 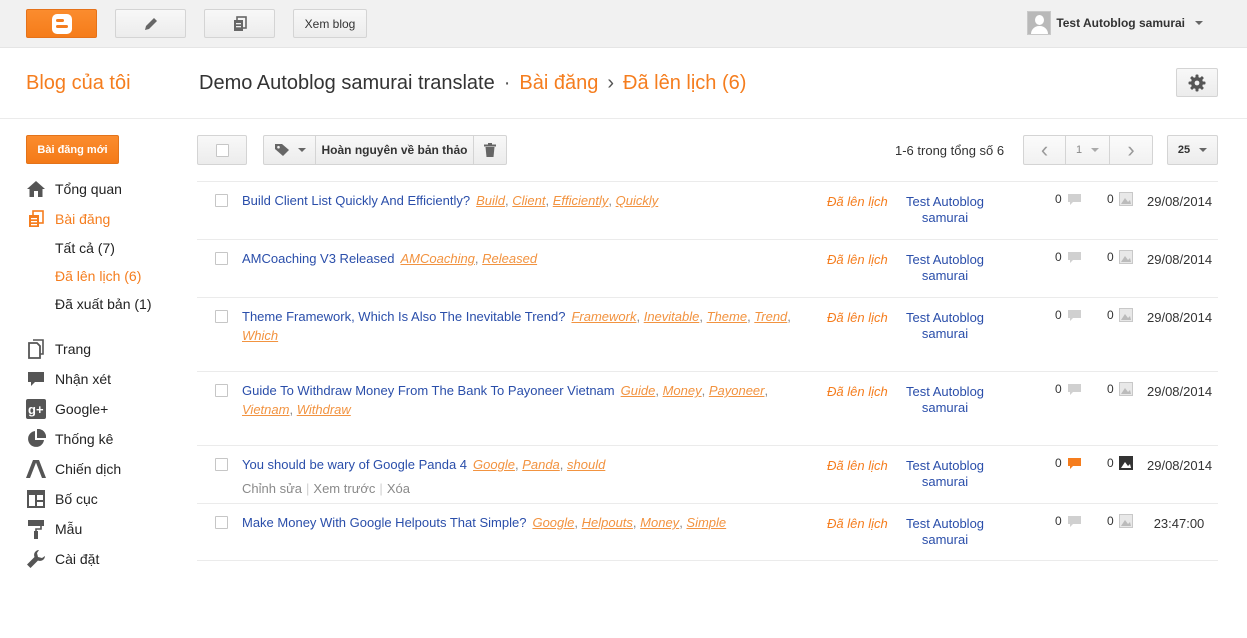 What do you see at coordinates (354, 464) in the screenshot?
I see `post-title: You should be wary of Google Panda 4` at bounding box center [354, 464].